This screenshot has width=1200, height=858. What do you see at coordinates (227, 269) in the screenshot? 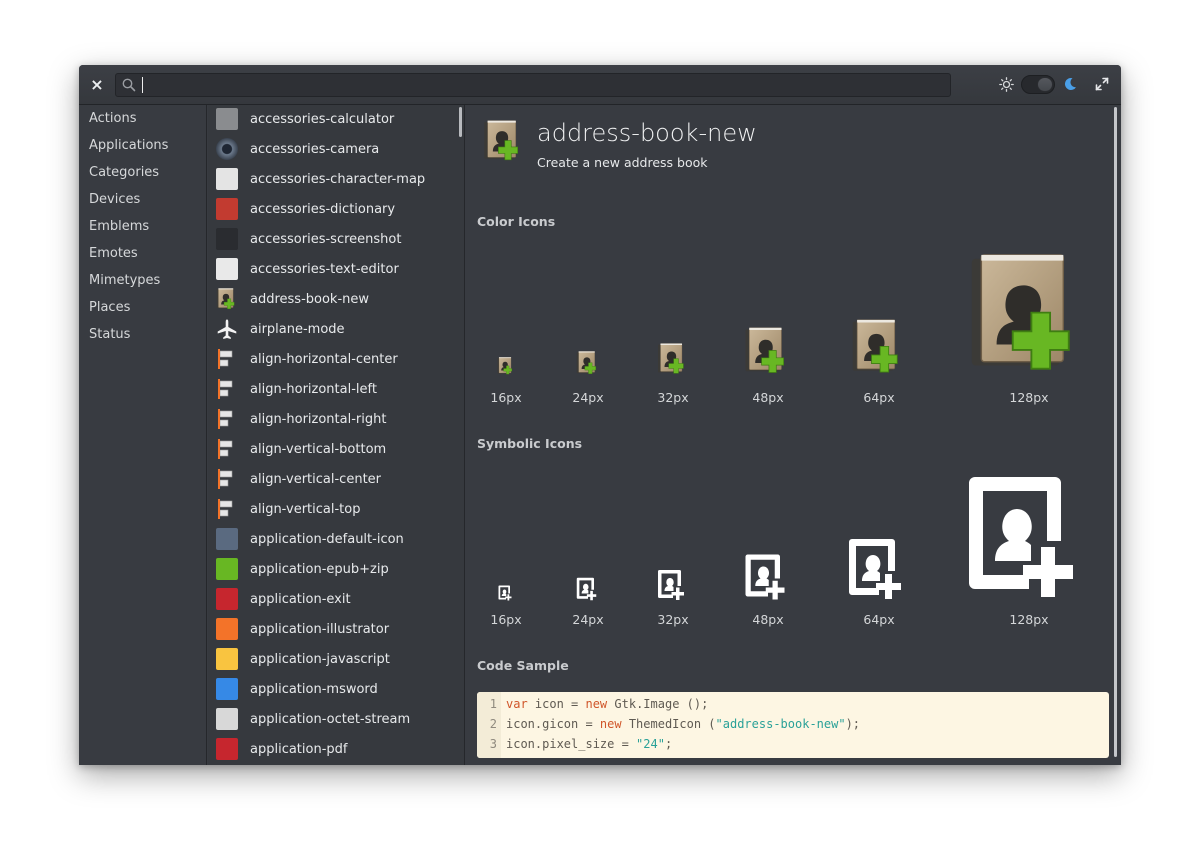
I see `text-editor-icon` at bounding box center [227, 269].